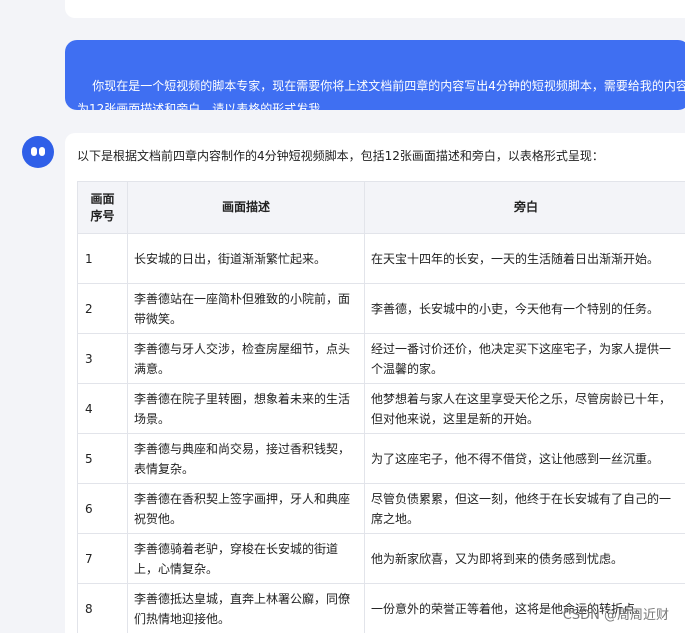 The height and width of the screenshot is (633, 685). I want to click on table-header-row: 画面 序号 画面描述 旁白, so click(381, 207).